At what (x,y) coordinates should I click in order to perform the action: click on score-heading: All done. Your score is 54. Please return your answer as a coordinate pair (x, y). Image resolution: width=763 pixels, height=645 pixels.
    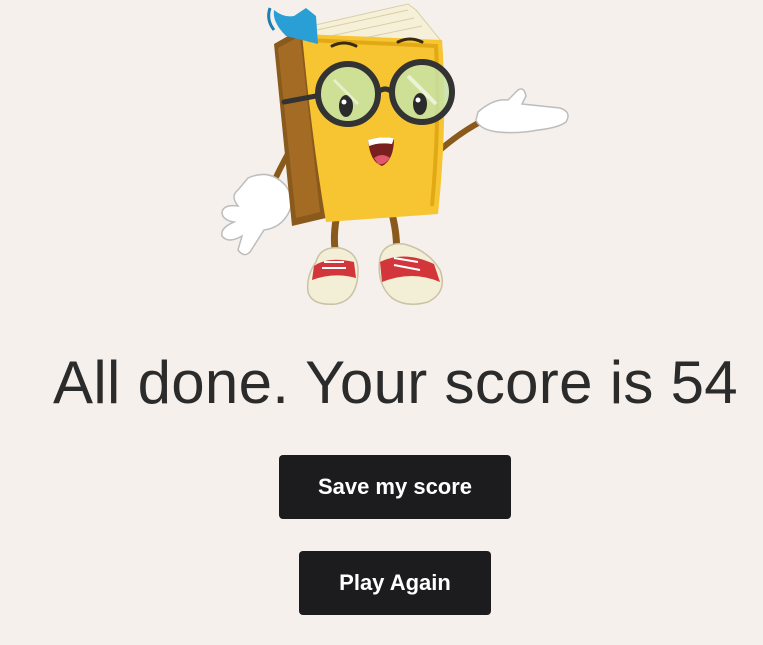
    Looking at the image, I should click on (395, 382).